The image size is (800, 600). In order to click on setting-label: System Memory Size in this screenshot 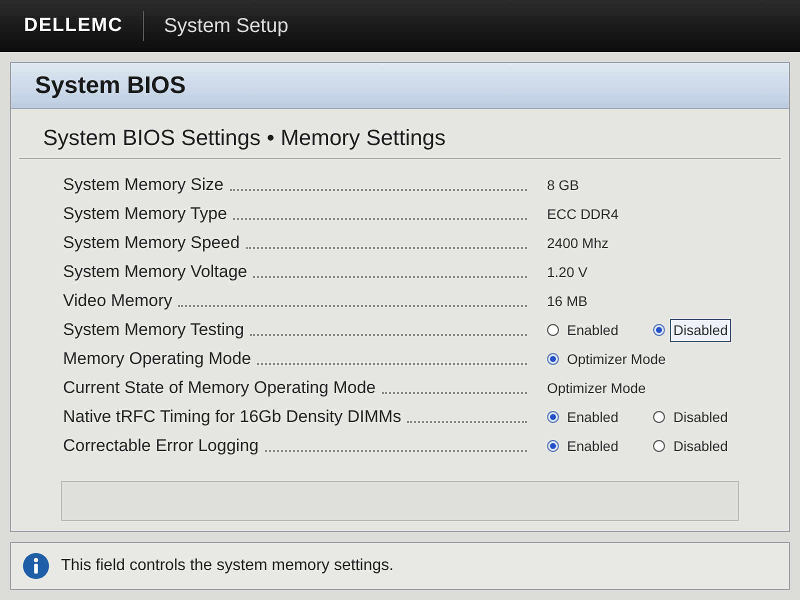, I will do `click(143, 185)`.